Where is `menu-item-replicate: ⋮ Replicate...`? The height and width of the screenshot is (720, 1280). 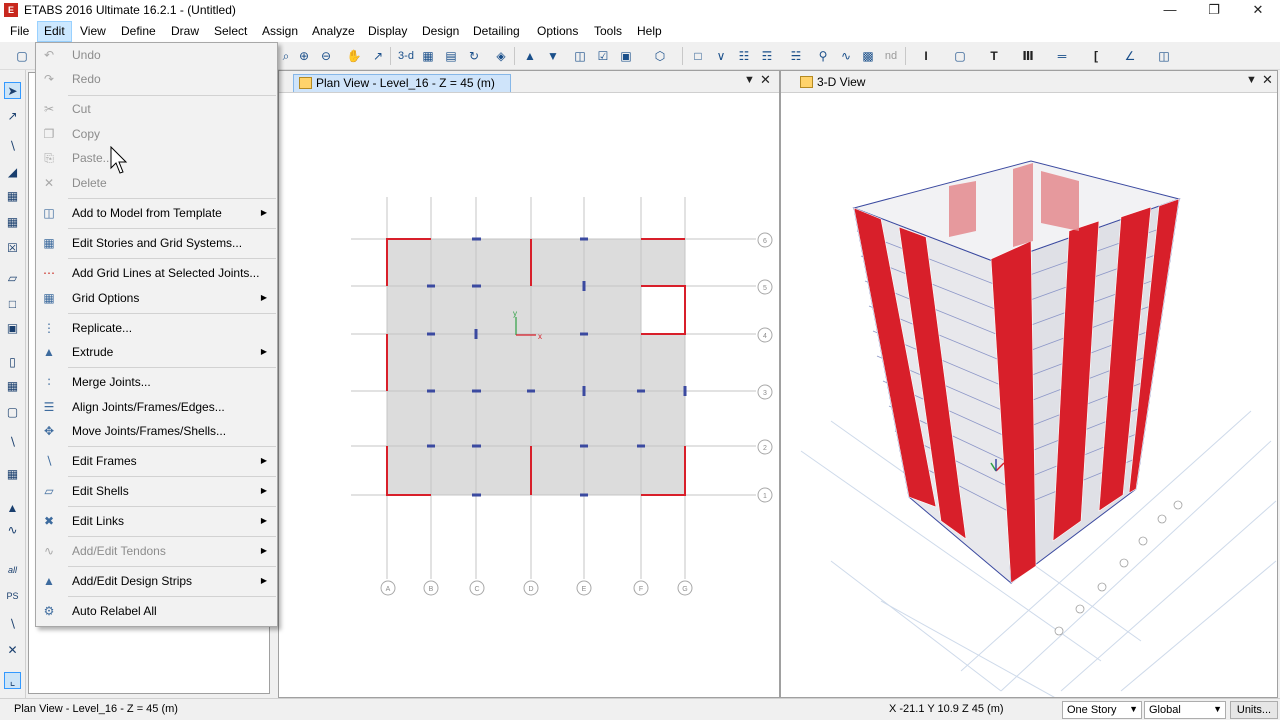 menu-item-replicate: ⋮ Replicate... is located at coordinates (156, 328).